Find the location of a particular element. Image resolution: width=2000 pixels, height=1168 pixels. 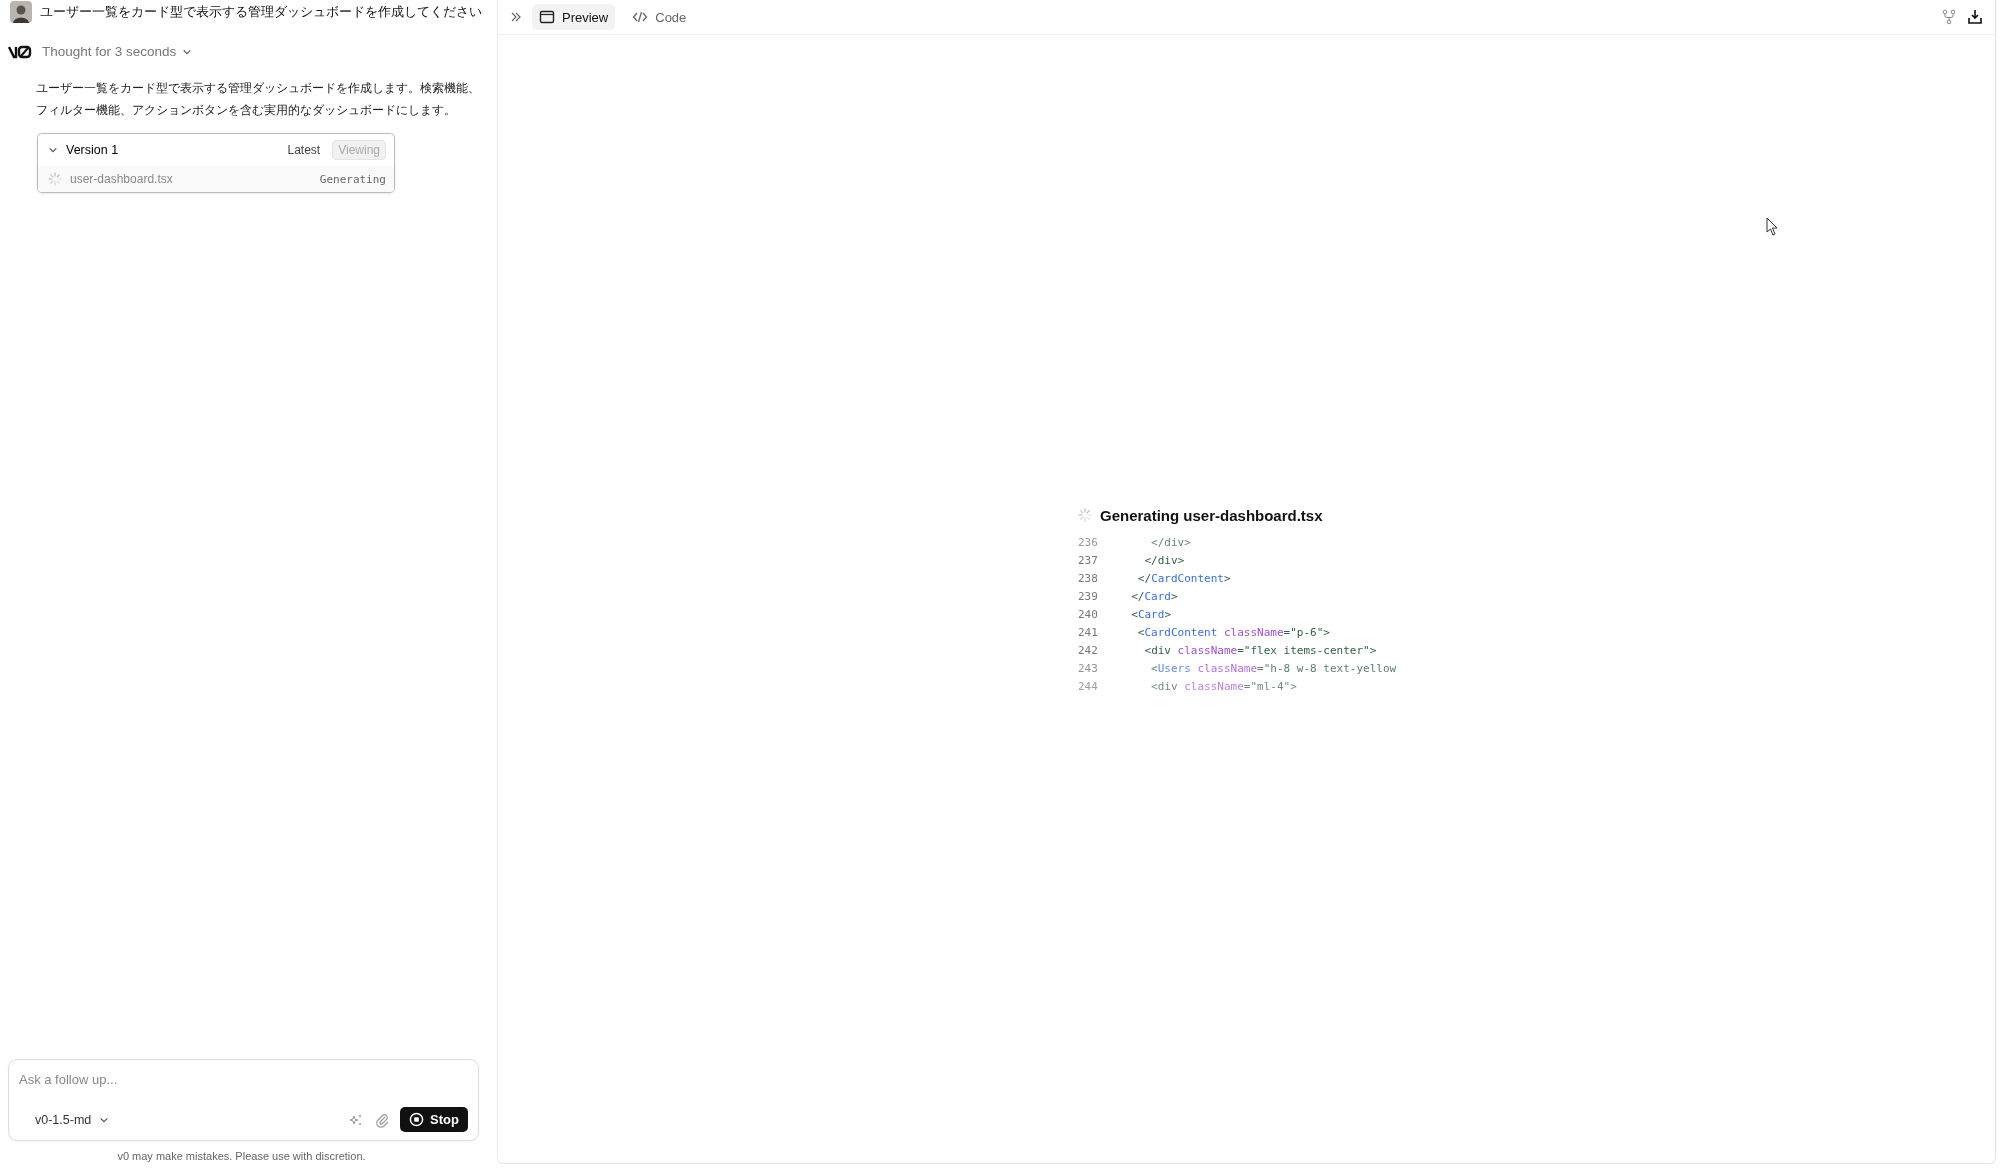

file-name: user-dashboard.tsx is located at coordinates (122, 179).